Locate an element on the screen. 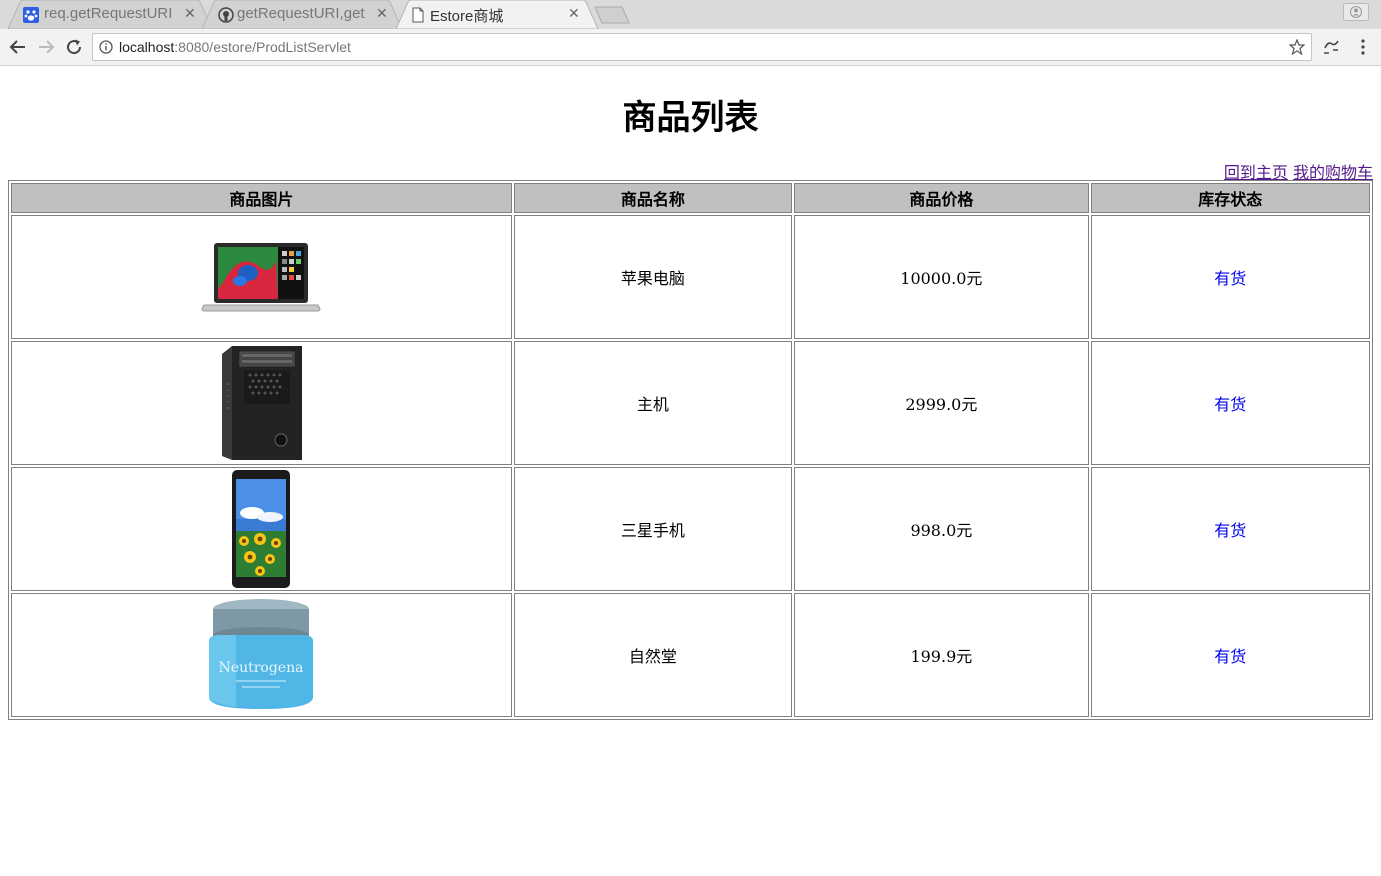 Image resolution: width=1381 pixels, height=876 pixels. tab-req-getrequesturi: req.getRequestURI ✕ is located at coordinates (110, 14).